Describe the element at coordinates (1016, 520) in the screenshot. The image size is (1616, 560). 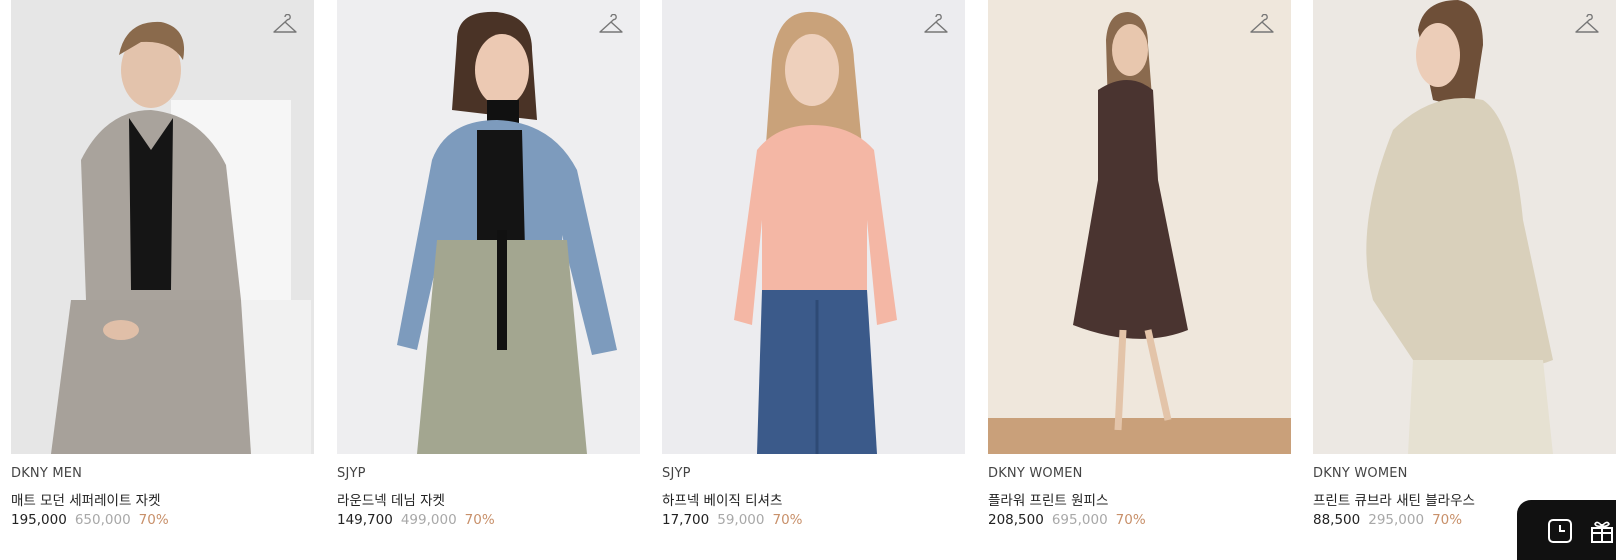
I see `sale-price: 208,500` at that location.